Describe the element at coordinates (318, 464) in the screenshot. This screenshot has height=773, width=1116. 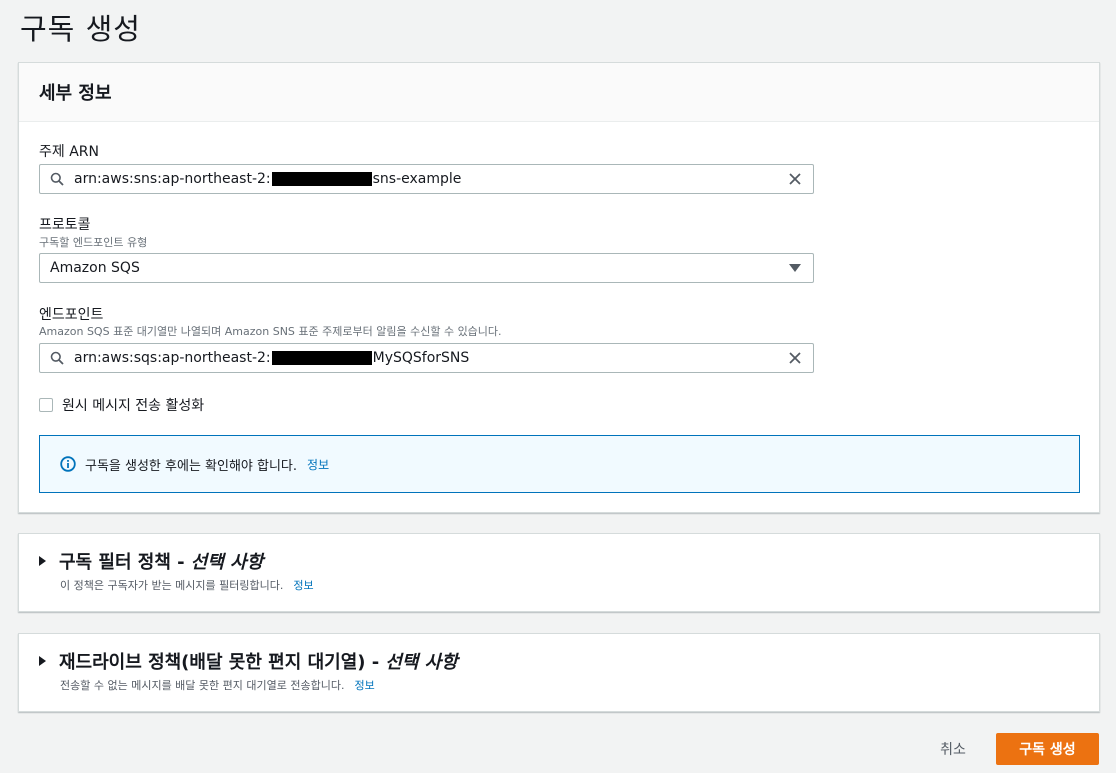
I see `info-link: 정보` at that location.